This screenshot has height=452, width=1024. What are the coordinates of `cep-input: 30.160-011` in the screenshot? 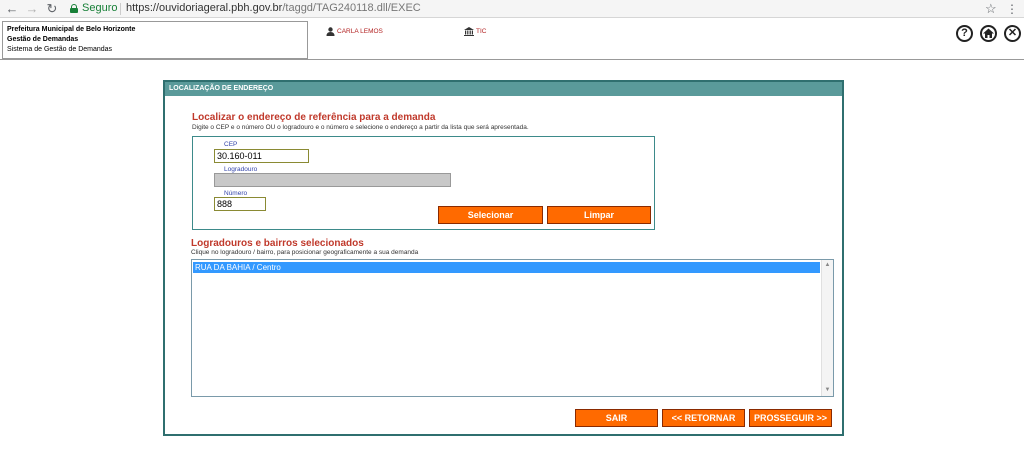 It's located at (261, 156).